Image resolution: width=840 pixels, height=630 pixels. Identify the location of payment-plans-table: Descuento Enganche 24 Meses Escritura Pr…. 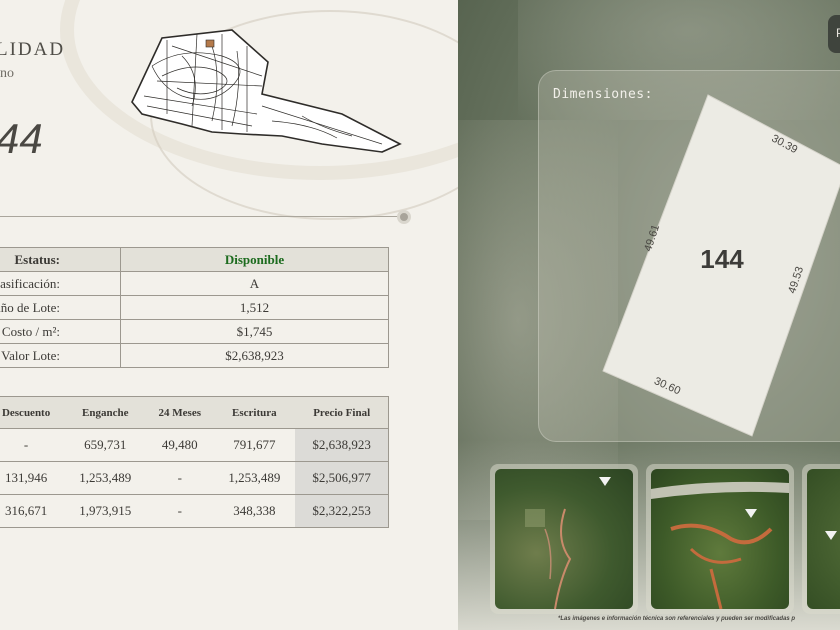
(195, 462).